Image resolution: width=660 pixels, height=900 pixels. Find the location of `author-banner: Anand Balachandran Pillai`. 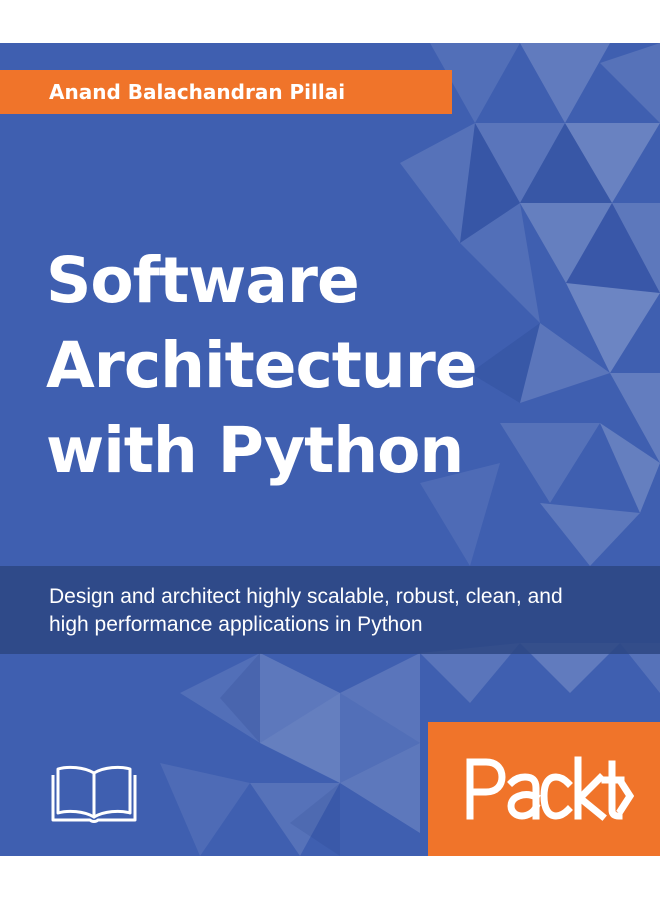

author-banner: Anand Balachandran Pillai is located at coordinates (226, 92).